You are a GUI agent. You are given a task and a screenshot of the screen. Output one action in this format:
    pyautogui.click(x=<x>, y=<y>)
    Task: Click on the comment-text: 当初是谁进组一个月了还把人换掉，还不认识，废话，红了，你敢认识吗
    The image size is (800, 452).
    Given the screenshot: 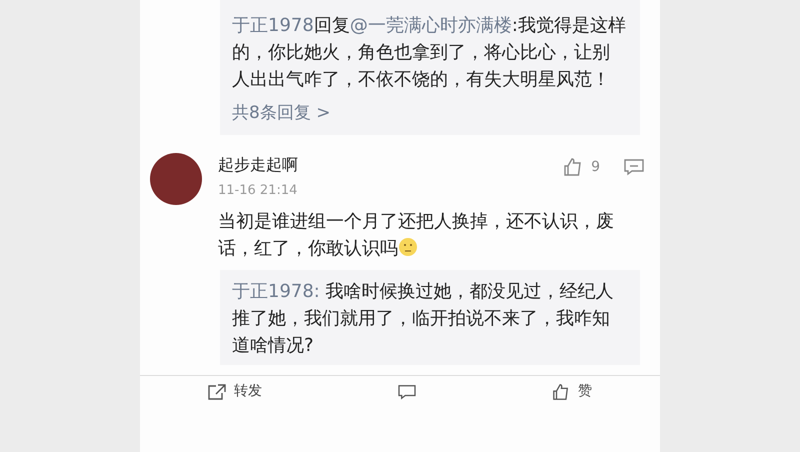 What is the action you would take?
    pyautogui.click(x=416, y=235)
    